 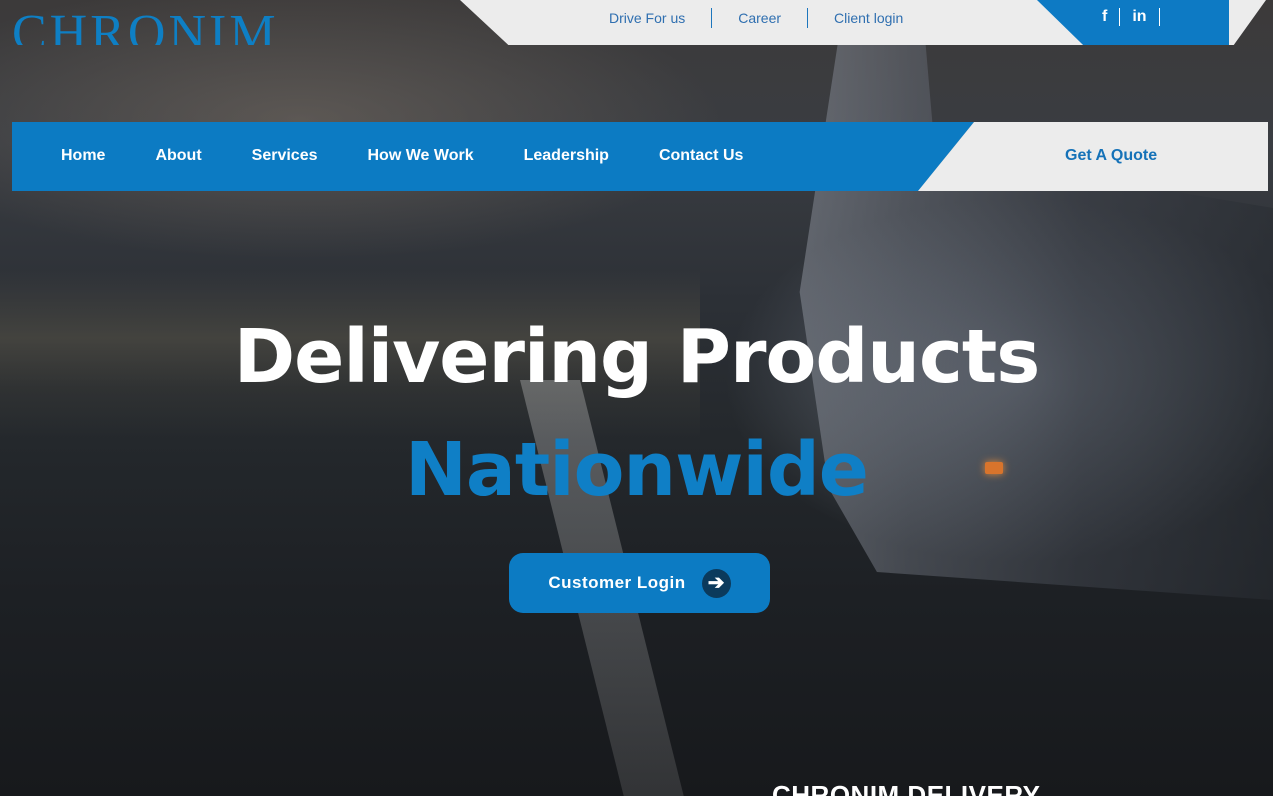 I want to click on section-heading: CHRONIM DELIVERY, so click(x=972, y=788).